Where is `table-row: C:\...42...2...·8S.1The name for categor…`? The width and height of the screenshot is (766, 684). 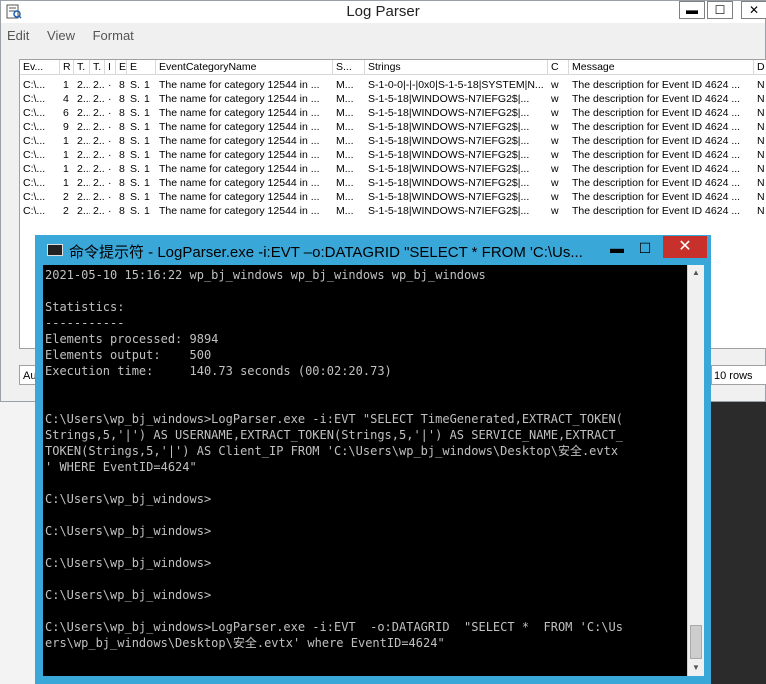
table-row: C:\...42...2...·8S.1The name for categor… is located at coordinates (393, 99).